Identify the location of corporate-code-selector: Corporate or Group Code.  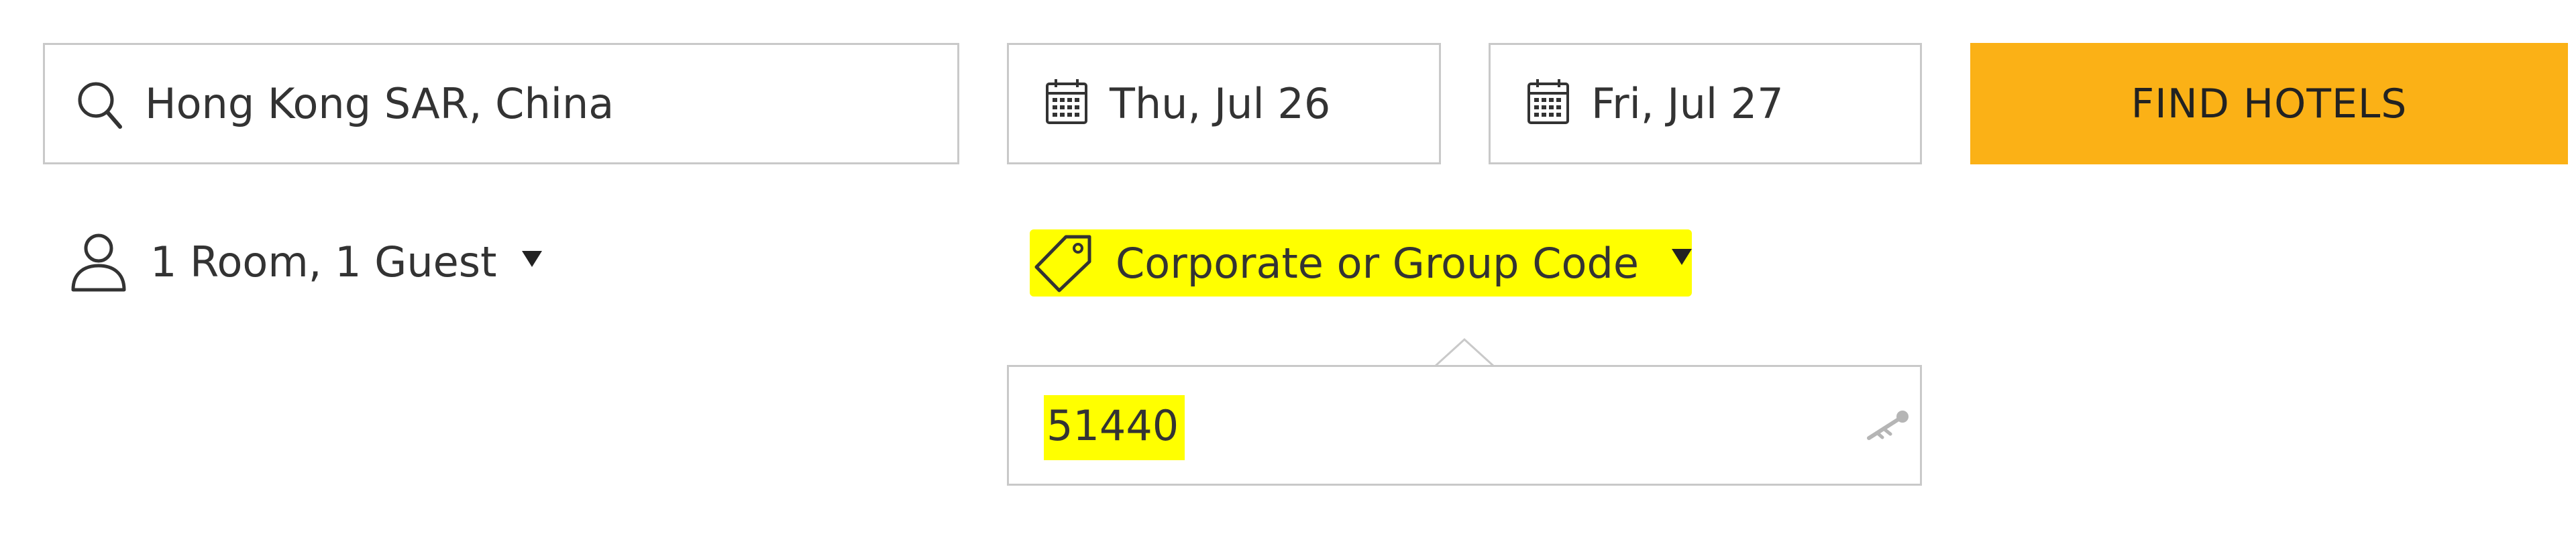
(1361, 263).